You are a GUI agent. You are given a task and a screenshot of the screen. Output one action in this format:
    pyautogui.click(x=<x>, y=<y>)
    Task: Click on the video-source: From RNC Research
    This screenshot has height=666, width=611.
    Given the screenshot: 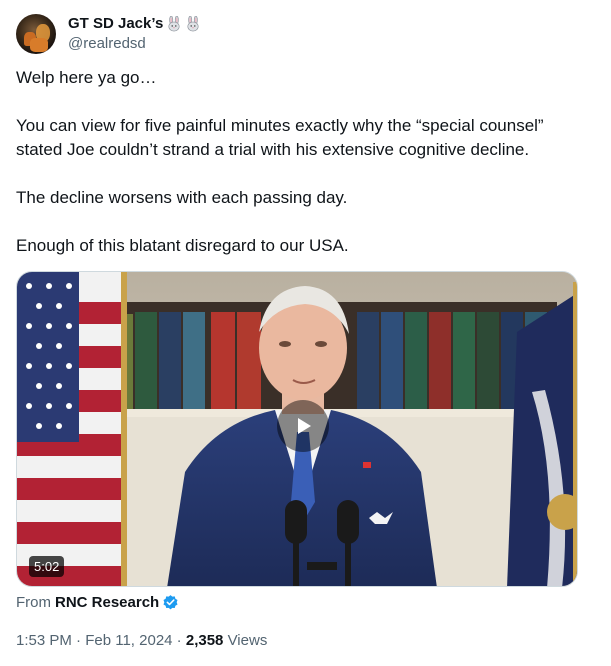 What is the action you would take?
    pyautogui.click(x=97, y=602)
    